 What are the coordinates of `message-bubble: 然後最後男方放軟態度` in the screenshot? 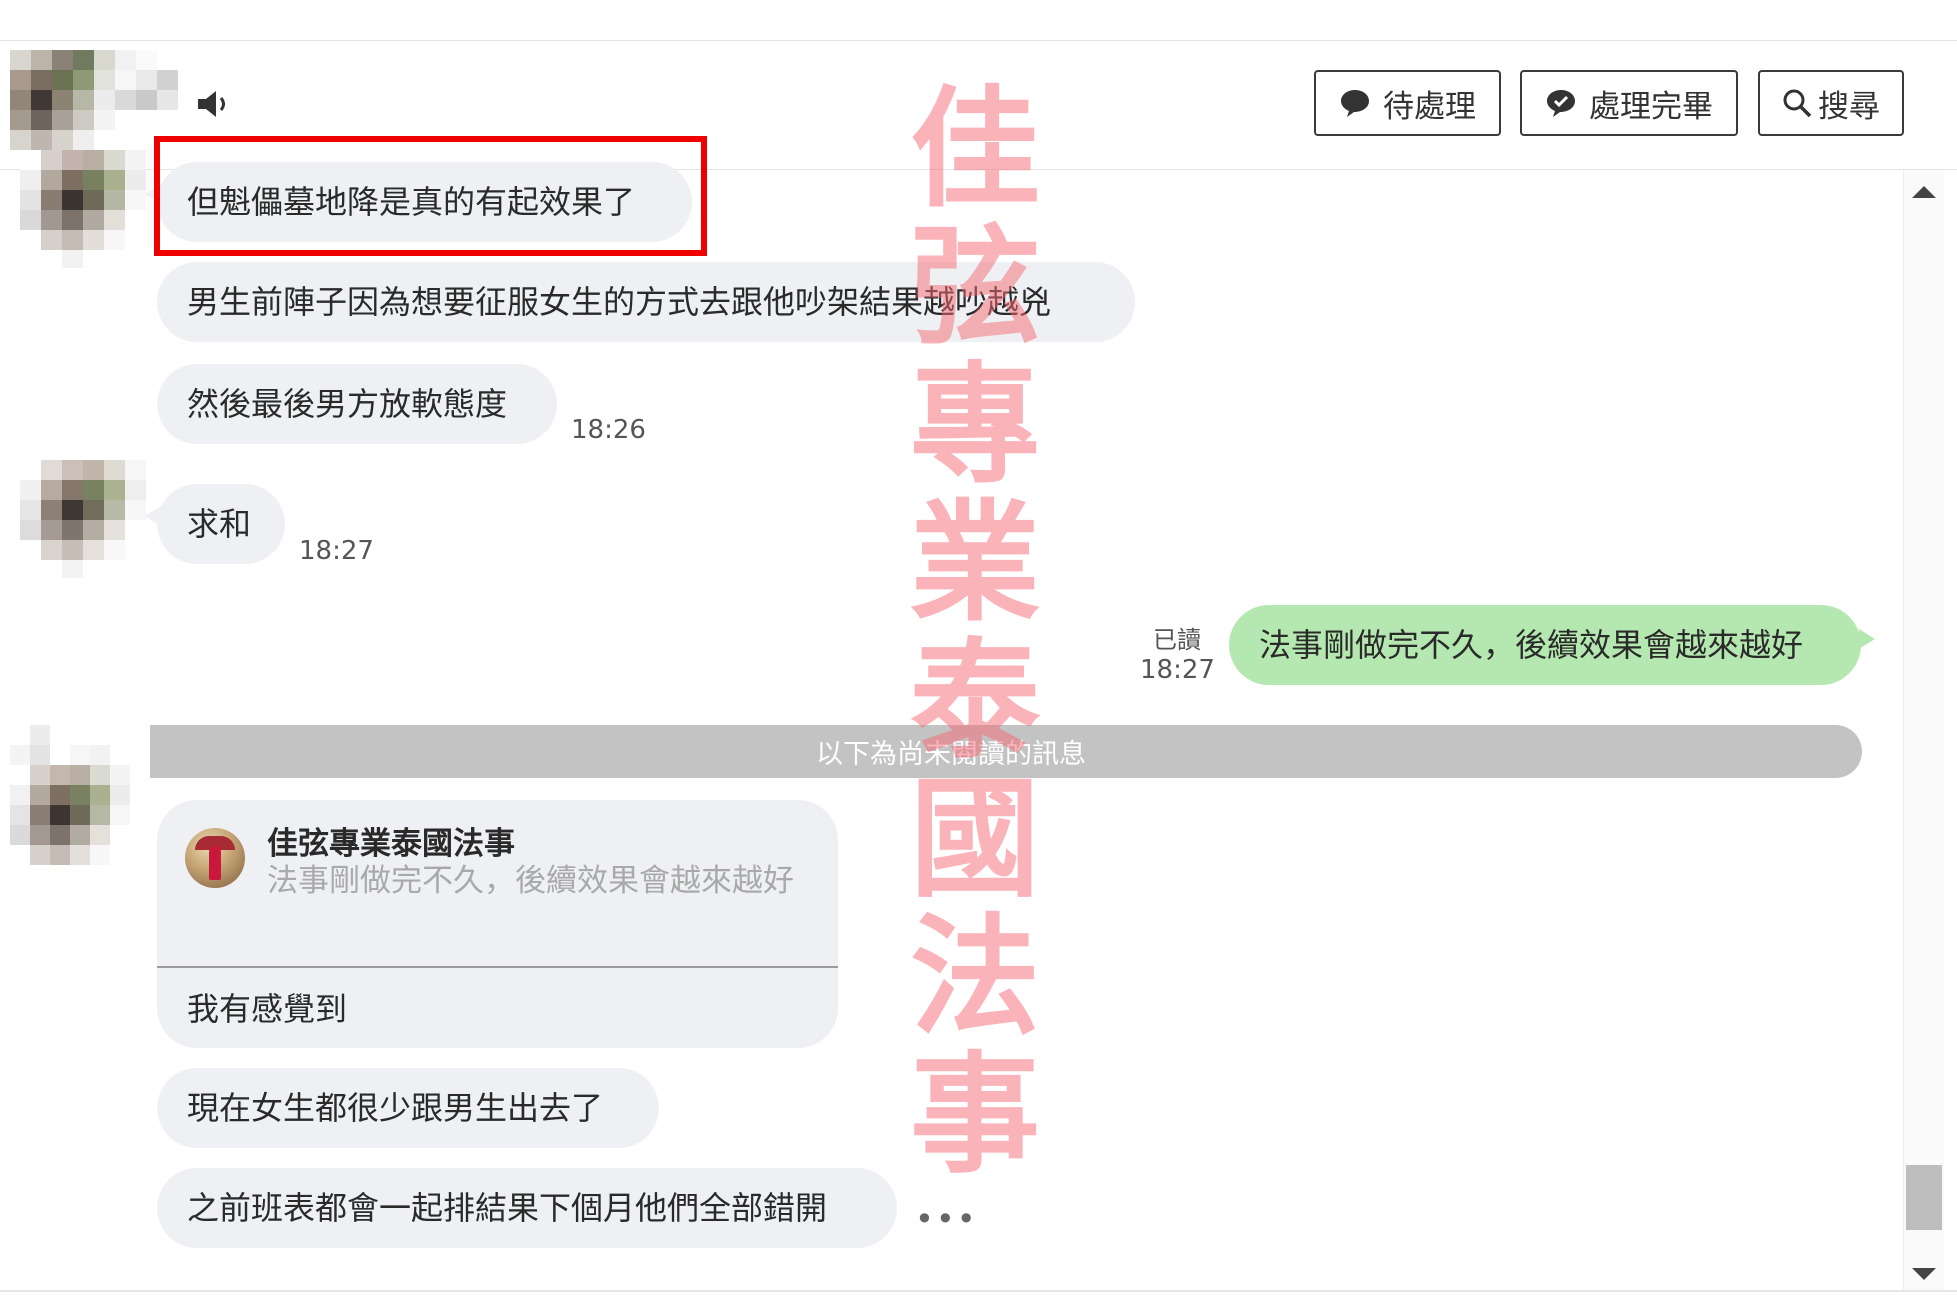 It's located at (357, 404).